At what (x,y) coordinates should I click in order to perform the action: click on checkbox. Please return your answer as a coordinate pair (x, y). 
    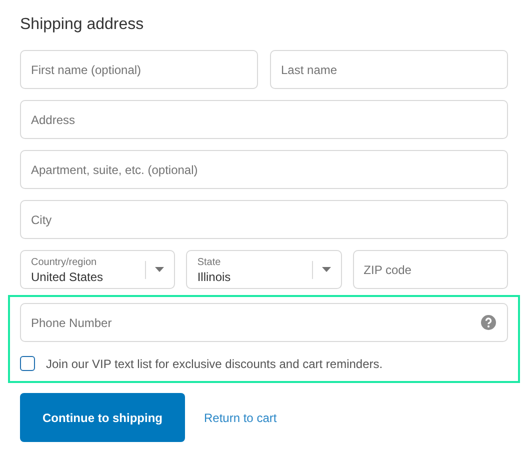
    Looking at the image, I should click on (27, 363).